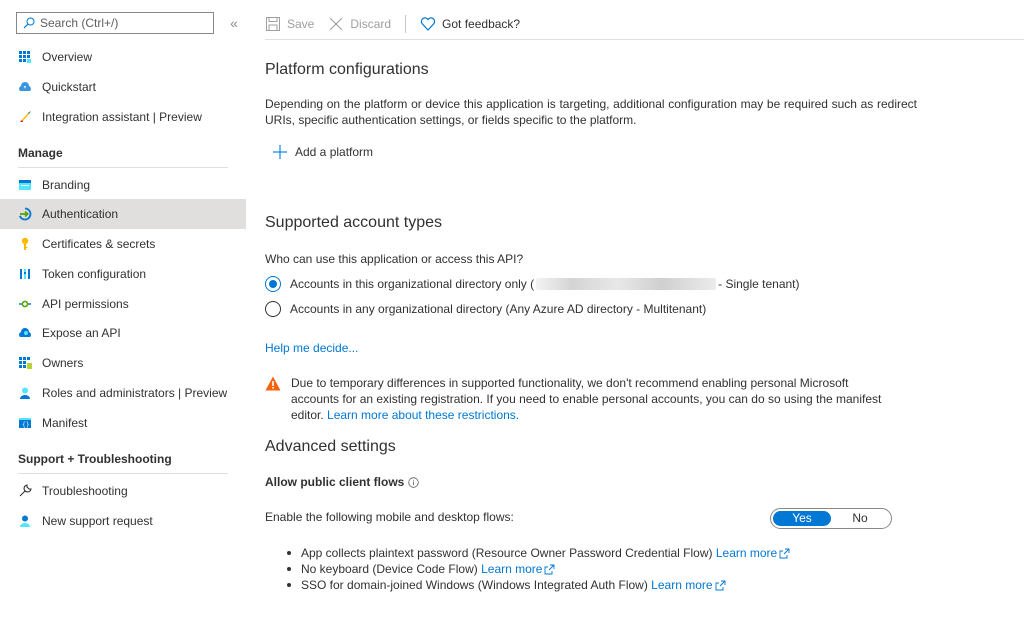 The height and width of the screenshot is (629, 1024). Describe the element at coordinates (25, 491) in the screenshot. I see `wrench-icon` at that location.